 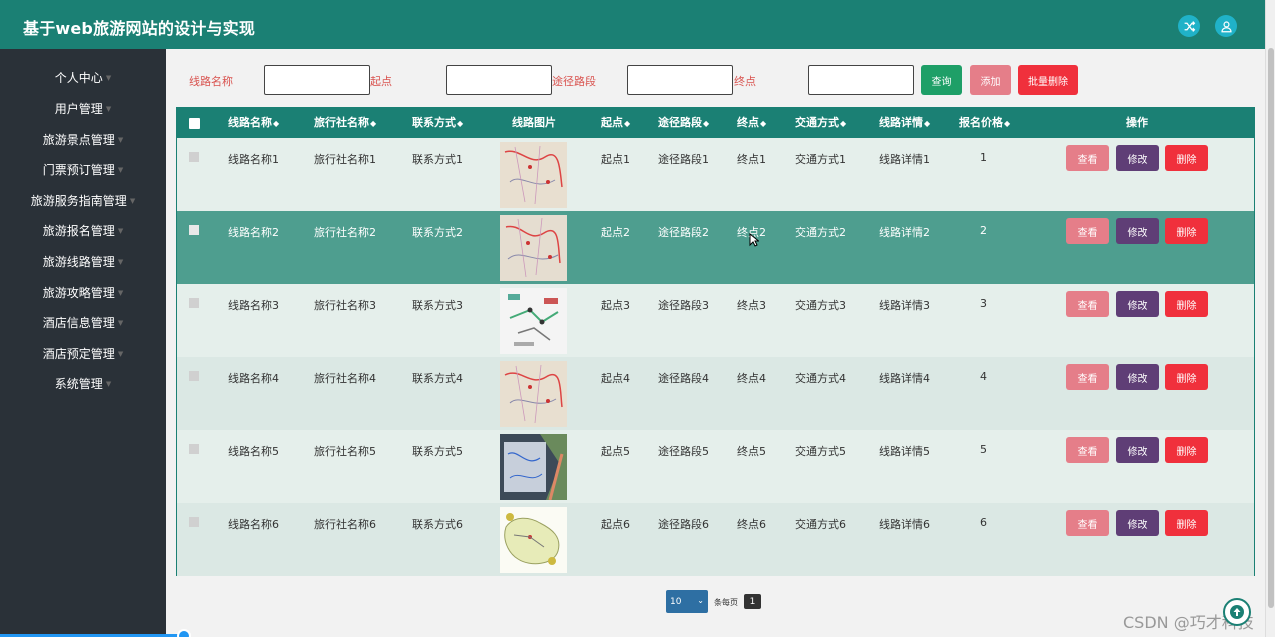 I want to click on shuffle-icon, so click(x=1189, y=26).